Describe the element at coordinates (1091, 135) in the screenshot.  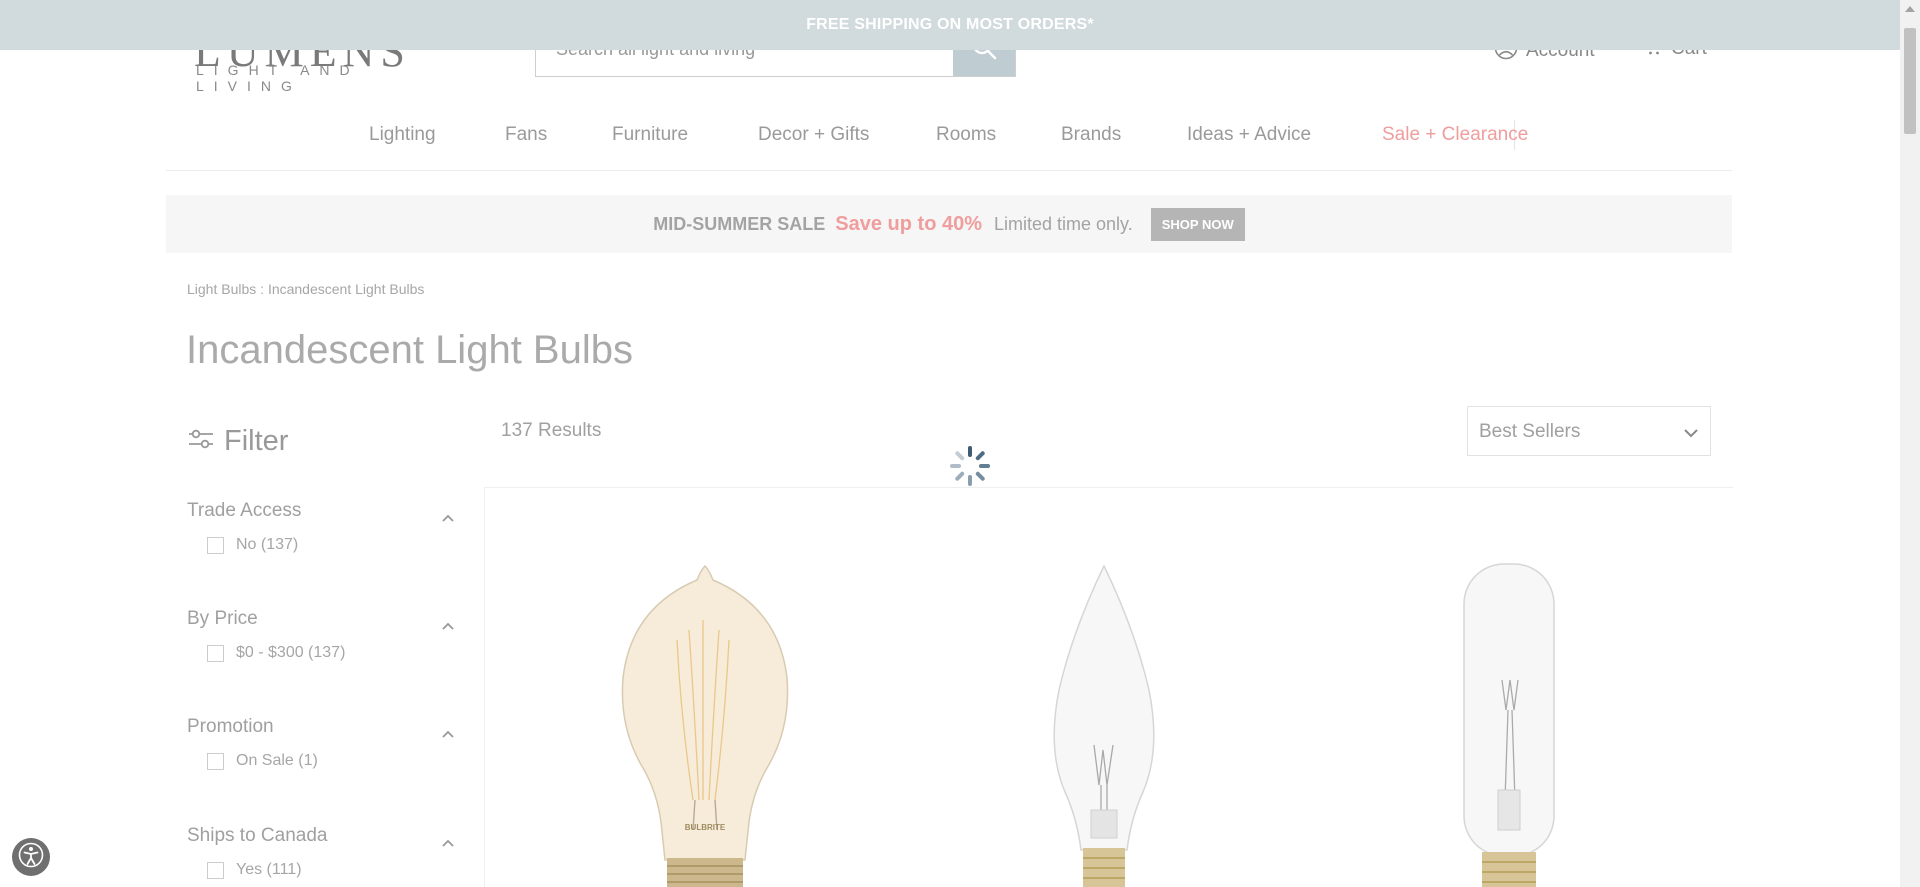
I see `nav-item-brands: Brands` at that location.